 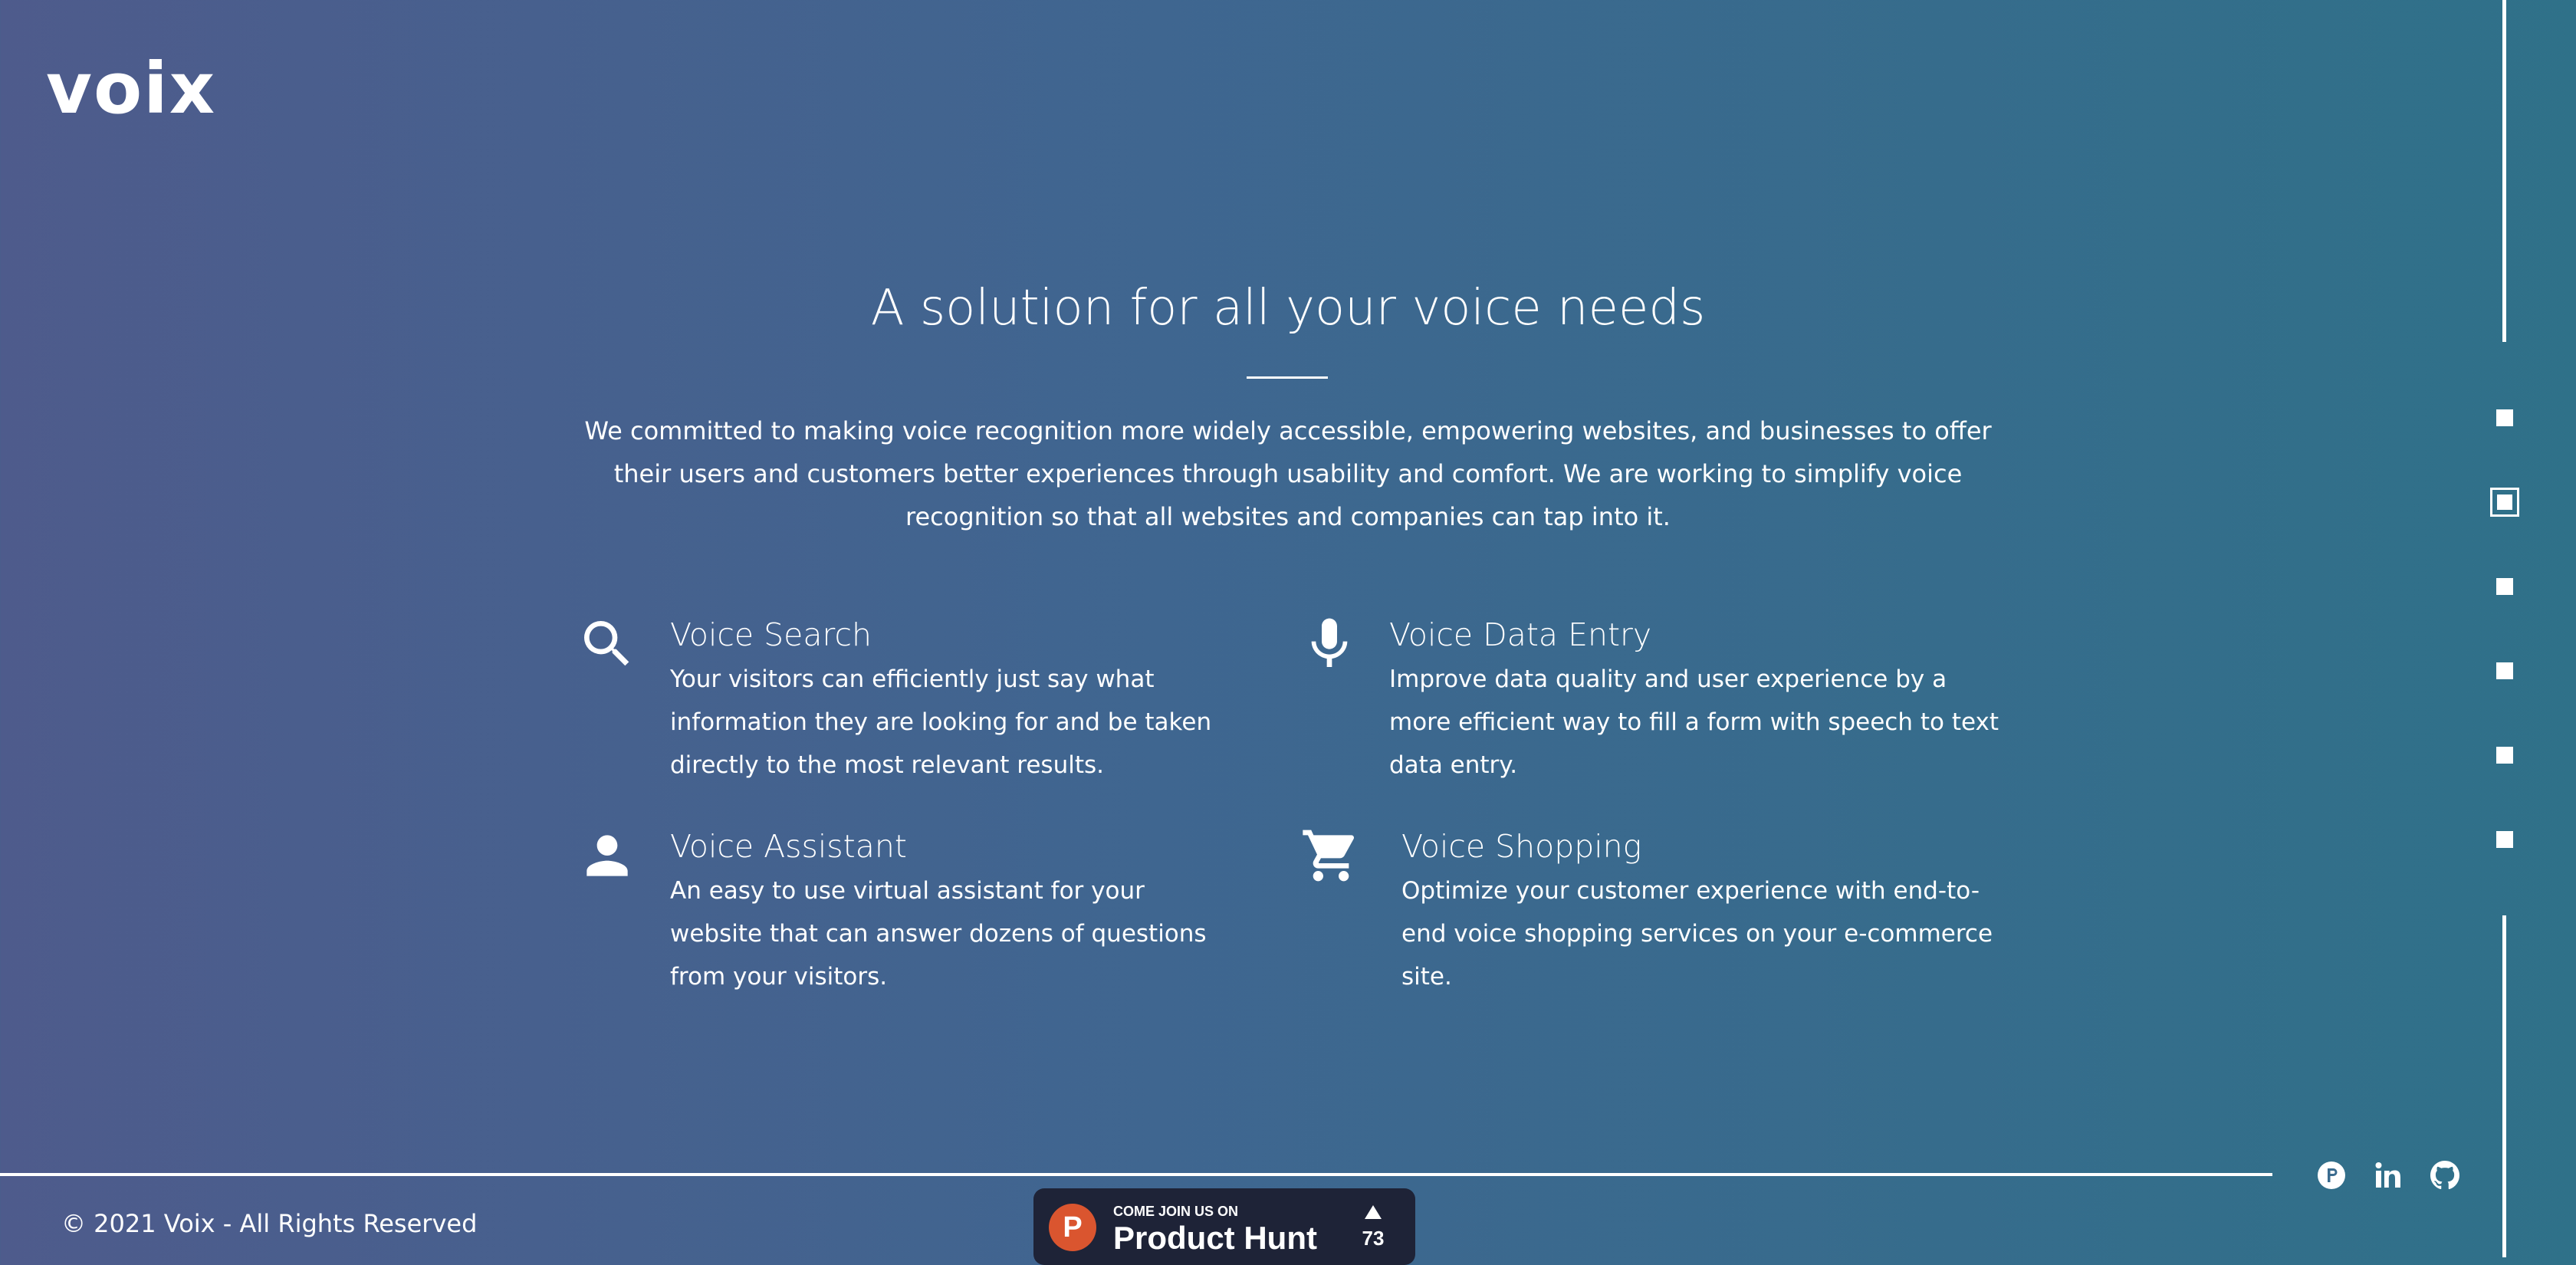 I want to click on section-nav-line-bottom, so click(x=2504, y=1086).